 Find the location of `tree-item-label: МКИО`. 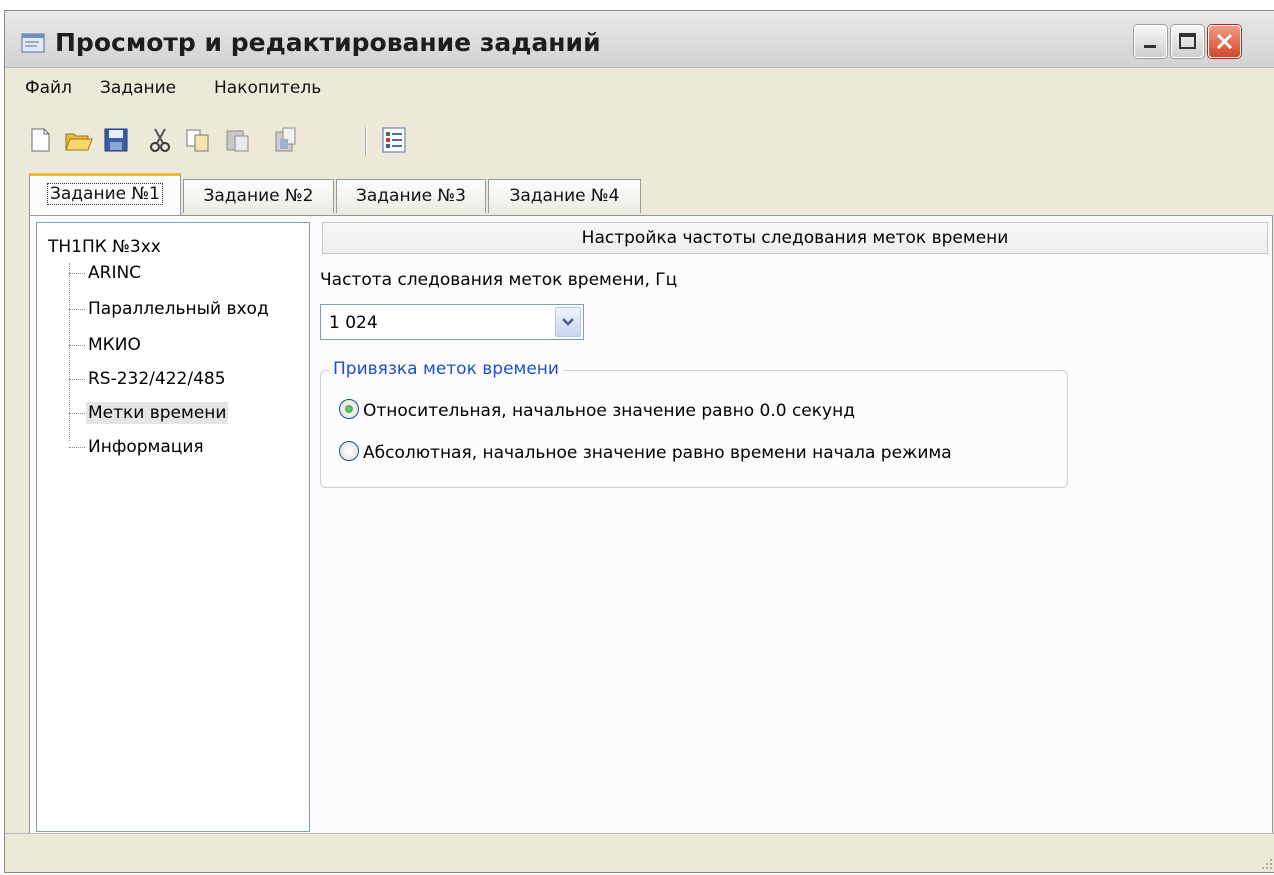

tree-item-label: МКИО is located at coordinates (114, 345).